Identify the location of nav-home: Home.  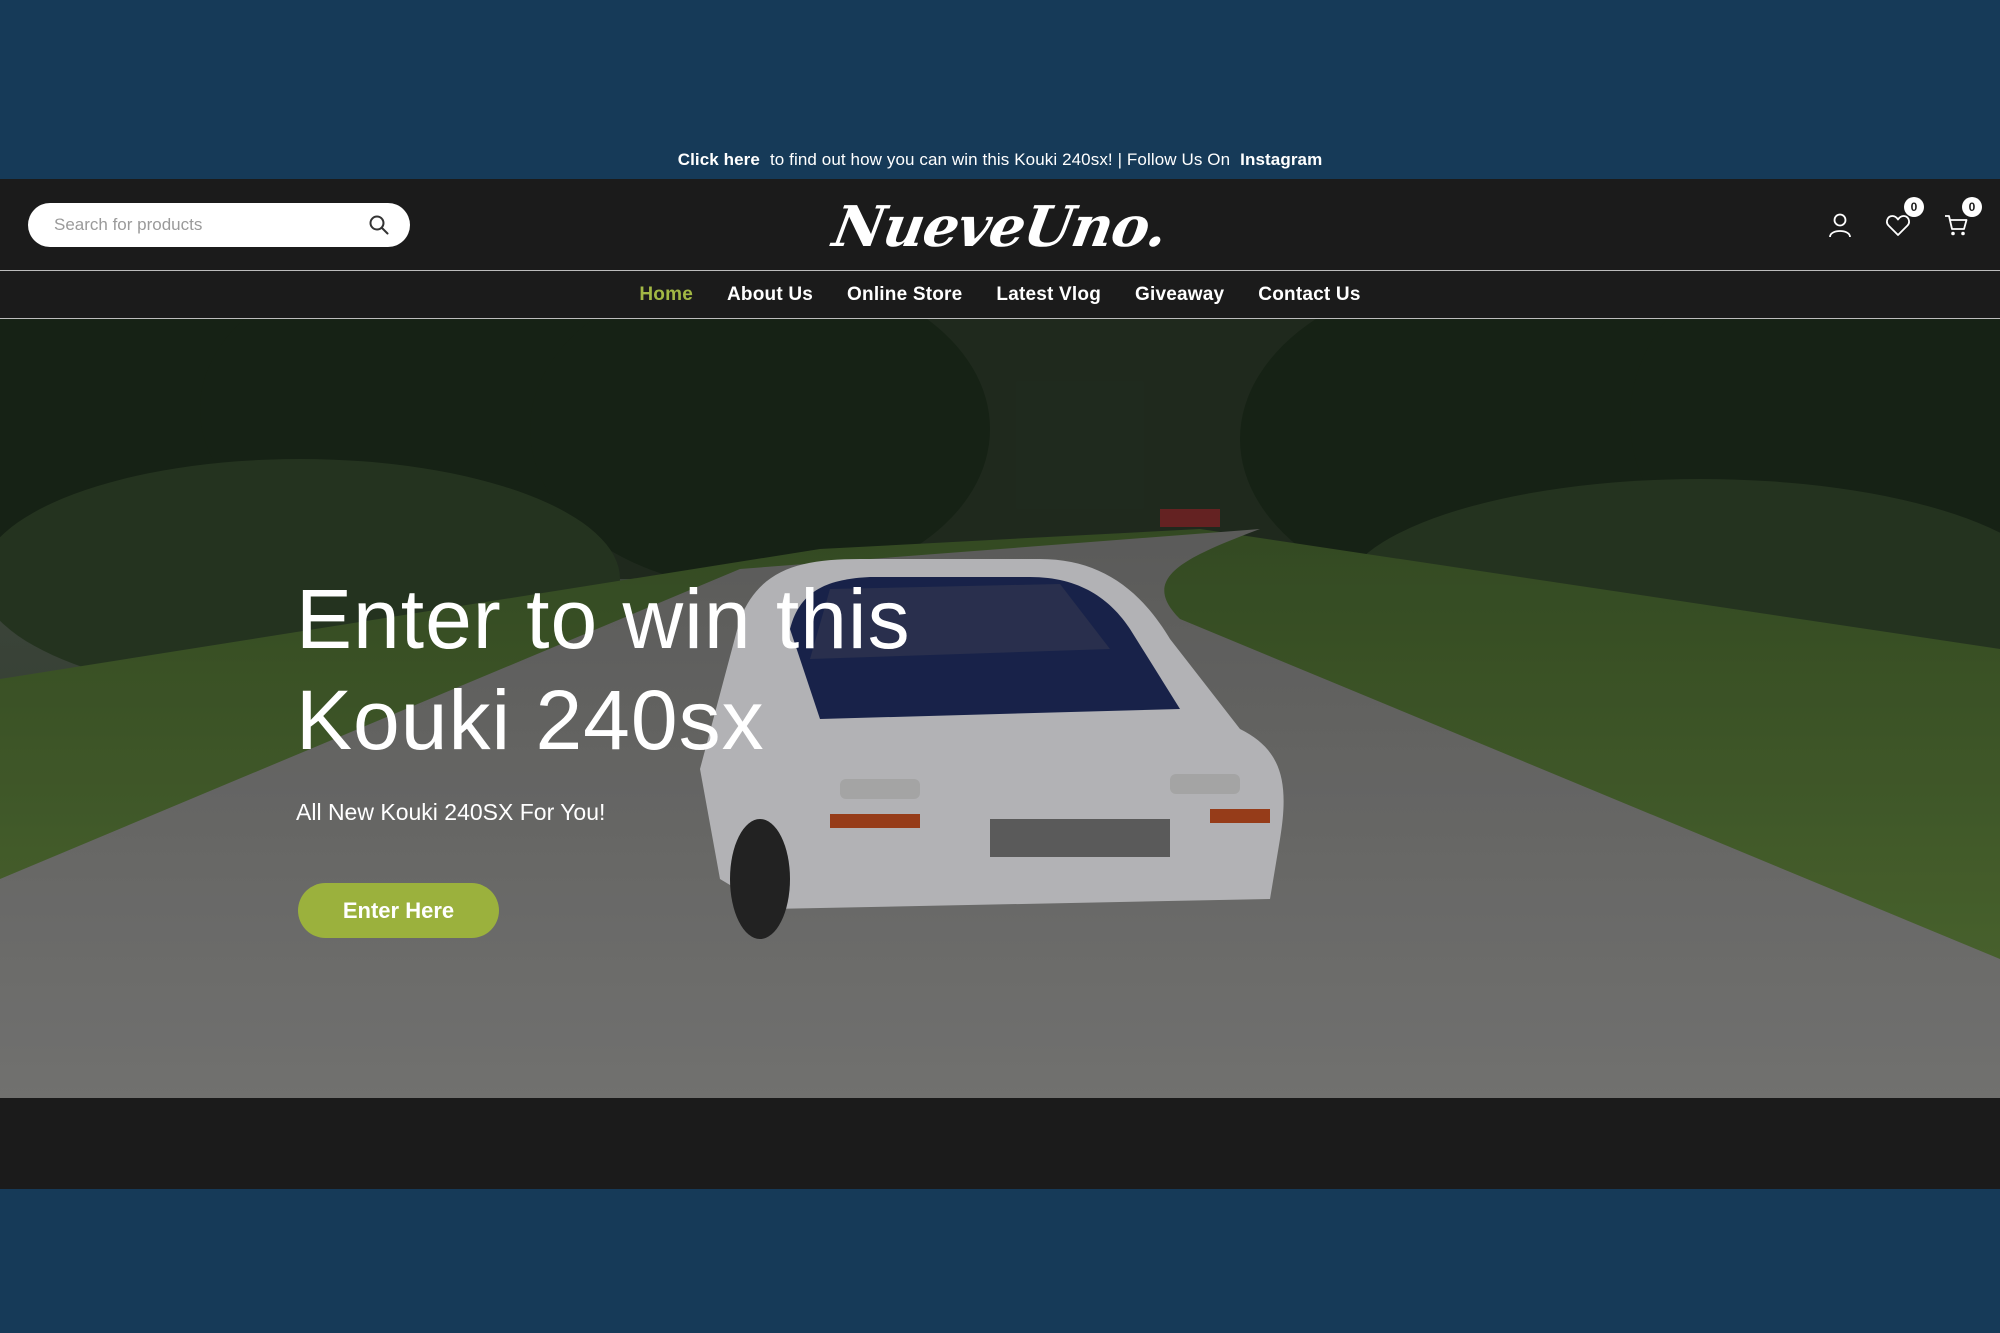
(666, 295).